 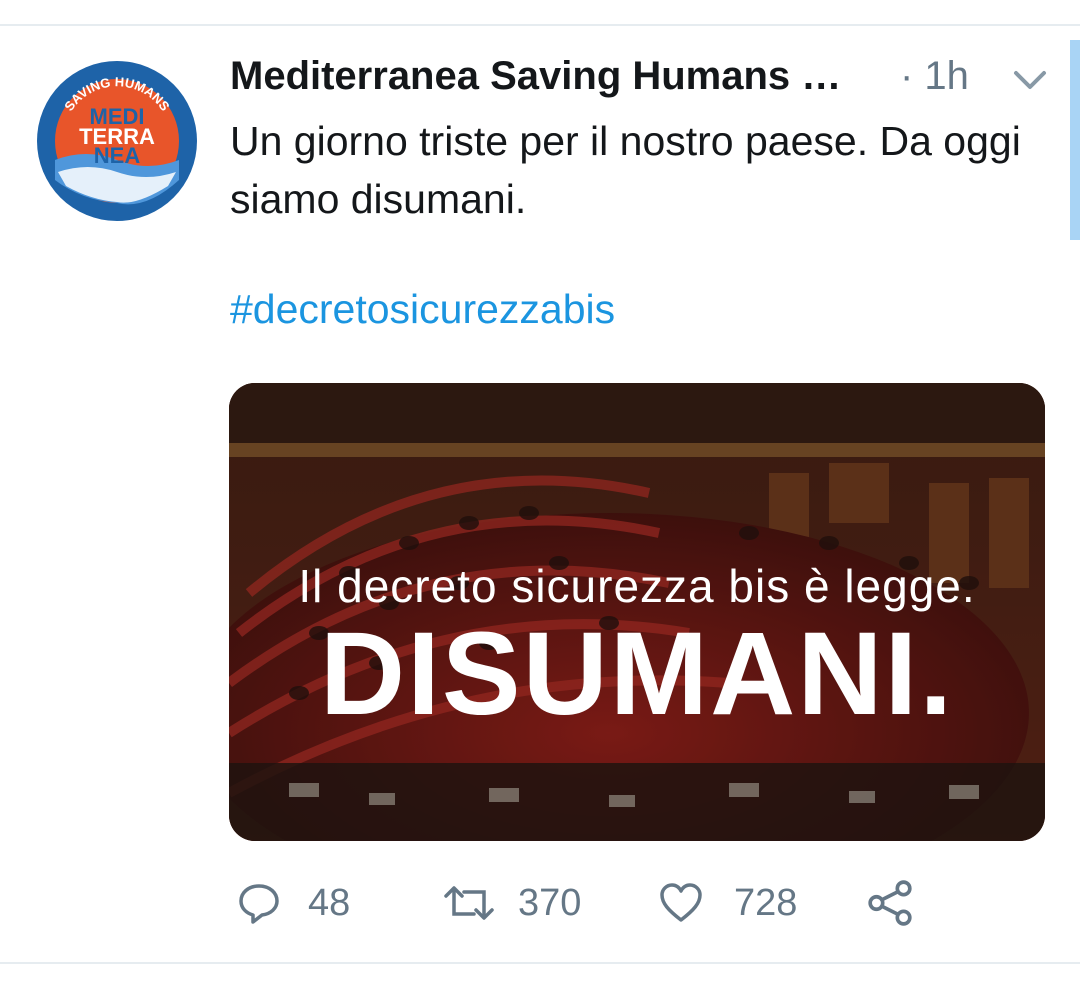 I want to click on bottom-divider, so click(x=540, y=963).